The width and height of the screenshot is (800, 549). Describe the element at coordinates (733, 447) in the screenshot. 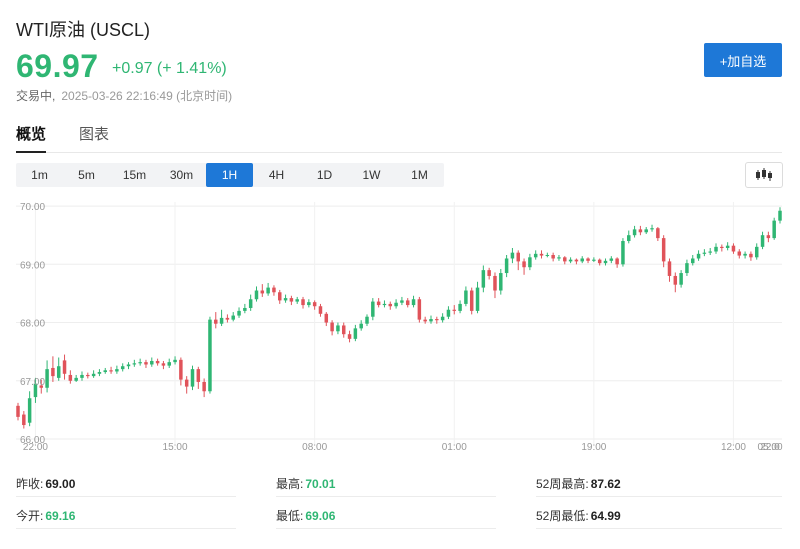

I see `x-tick-label: 12:00` at that location.